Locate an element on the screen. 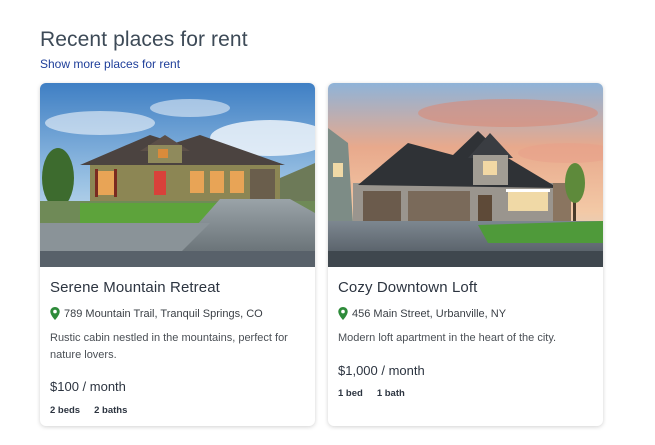 The width and height of the screenshot is (655, 445). listing-title: Serene Mountain Retreat is located at coordinates (135, 287).